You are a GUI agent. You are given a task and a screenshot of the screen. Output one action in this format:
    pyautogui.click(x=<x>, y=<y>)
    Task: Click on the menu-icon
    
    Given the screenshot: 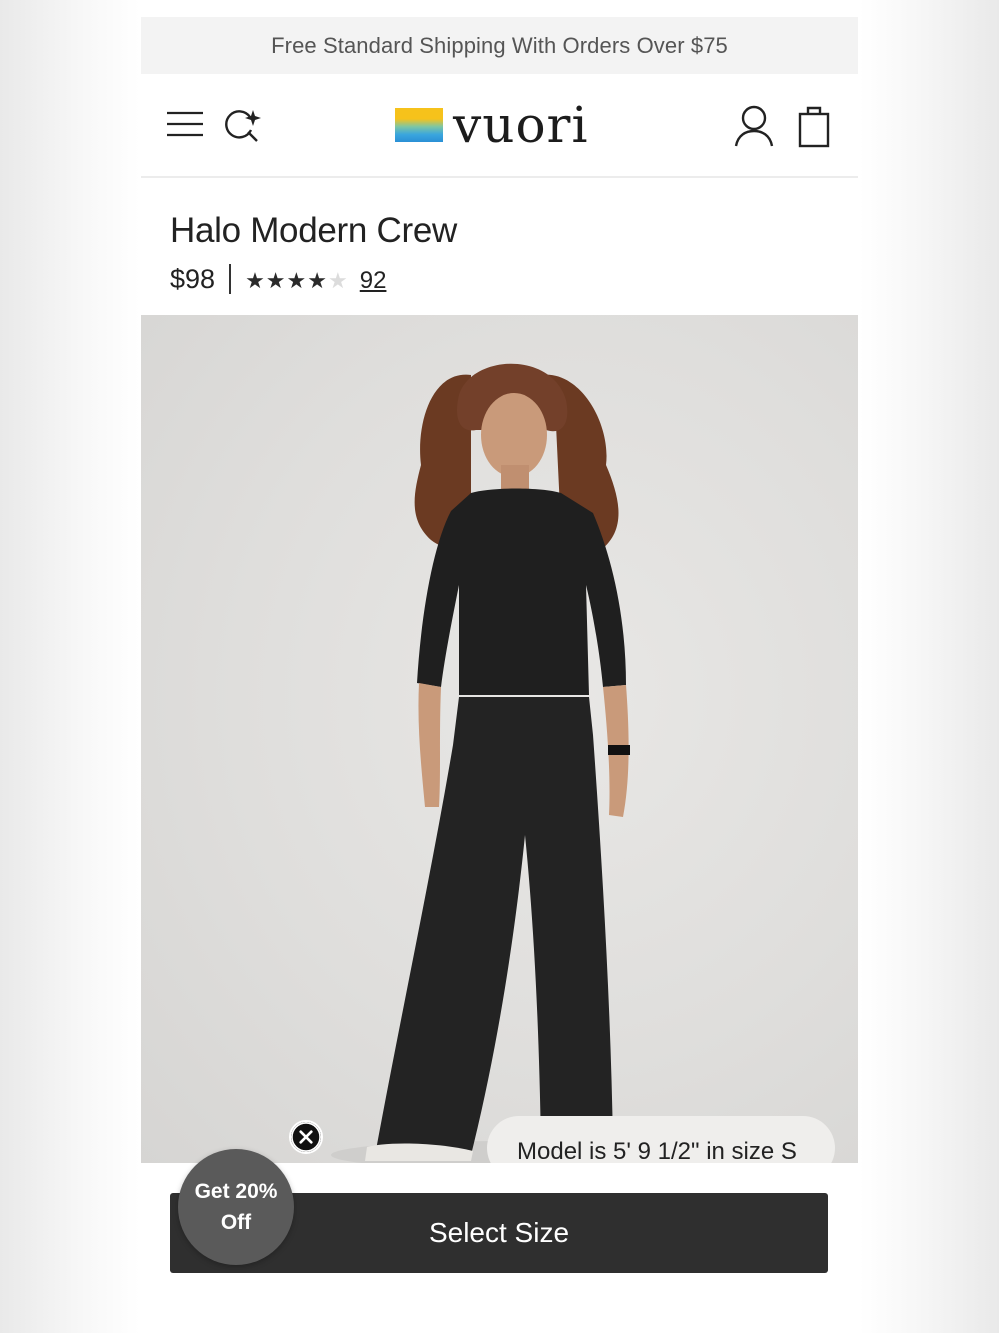 What is the action you would take?
    pyautogui.click(x=185, y=124)
    